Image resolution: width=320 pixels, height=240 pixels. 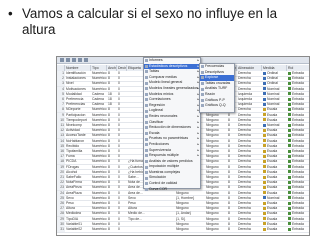 What do you see at coordinates (151, 229) in the screenshot?
I see `table-cell` at bounding box center [151, 229].